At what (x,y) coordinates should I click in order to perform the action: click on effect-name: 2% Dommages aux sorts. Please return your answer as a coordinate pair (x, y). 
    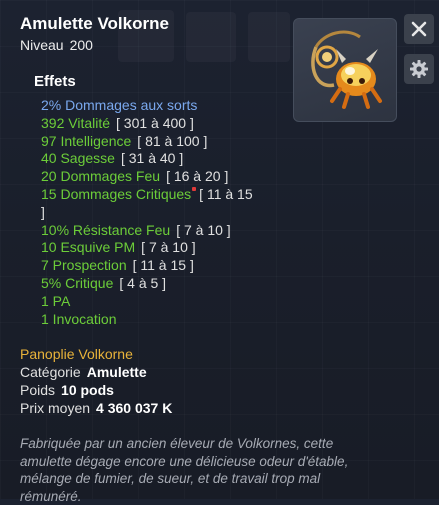
    Looking at the image, I should click on (119, 105).